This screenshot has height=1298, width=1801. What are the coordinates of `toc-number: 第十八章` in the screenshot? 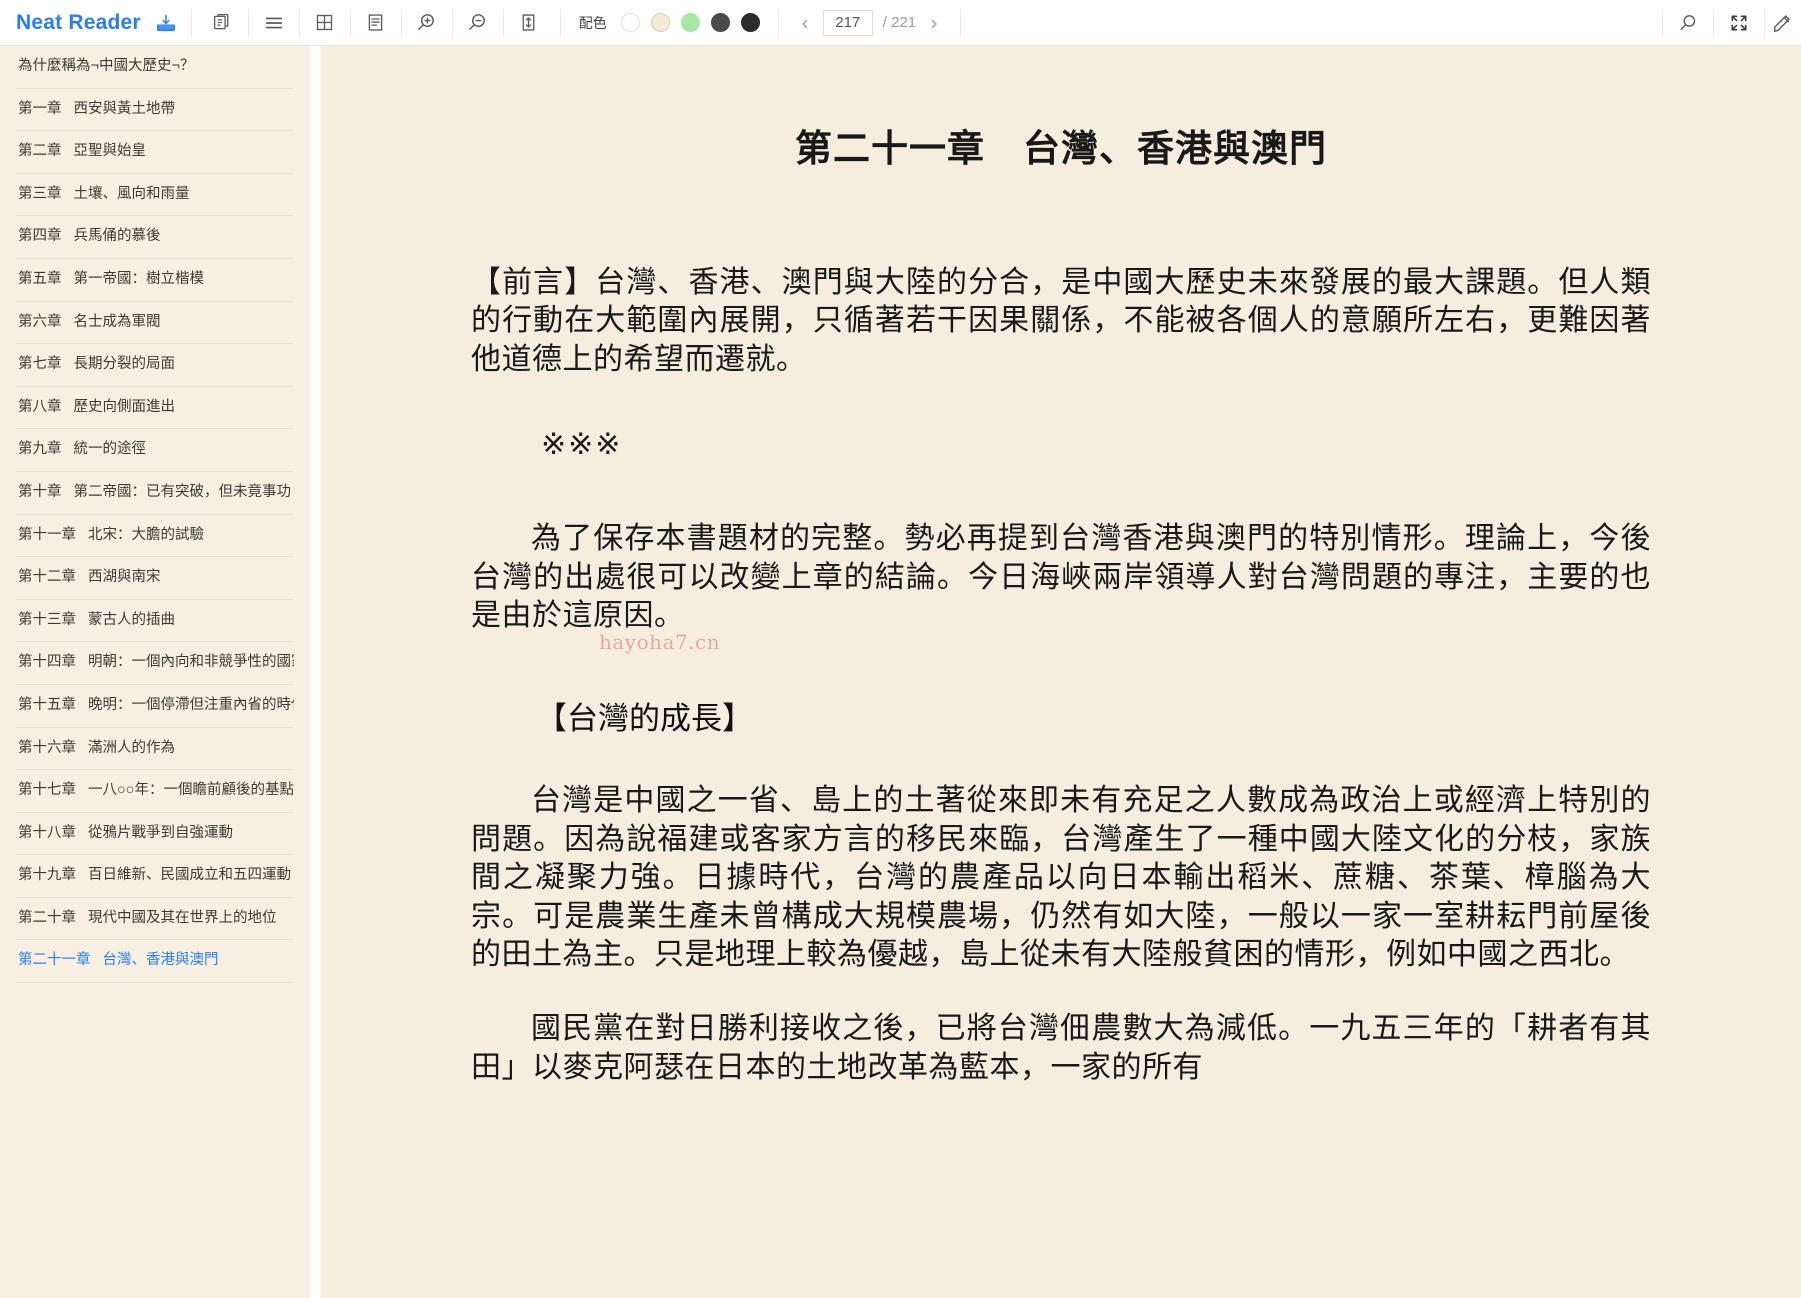 It's located at (47, 832).